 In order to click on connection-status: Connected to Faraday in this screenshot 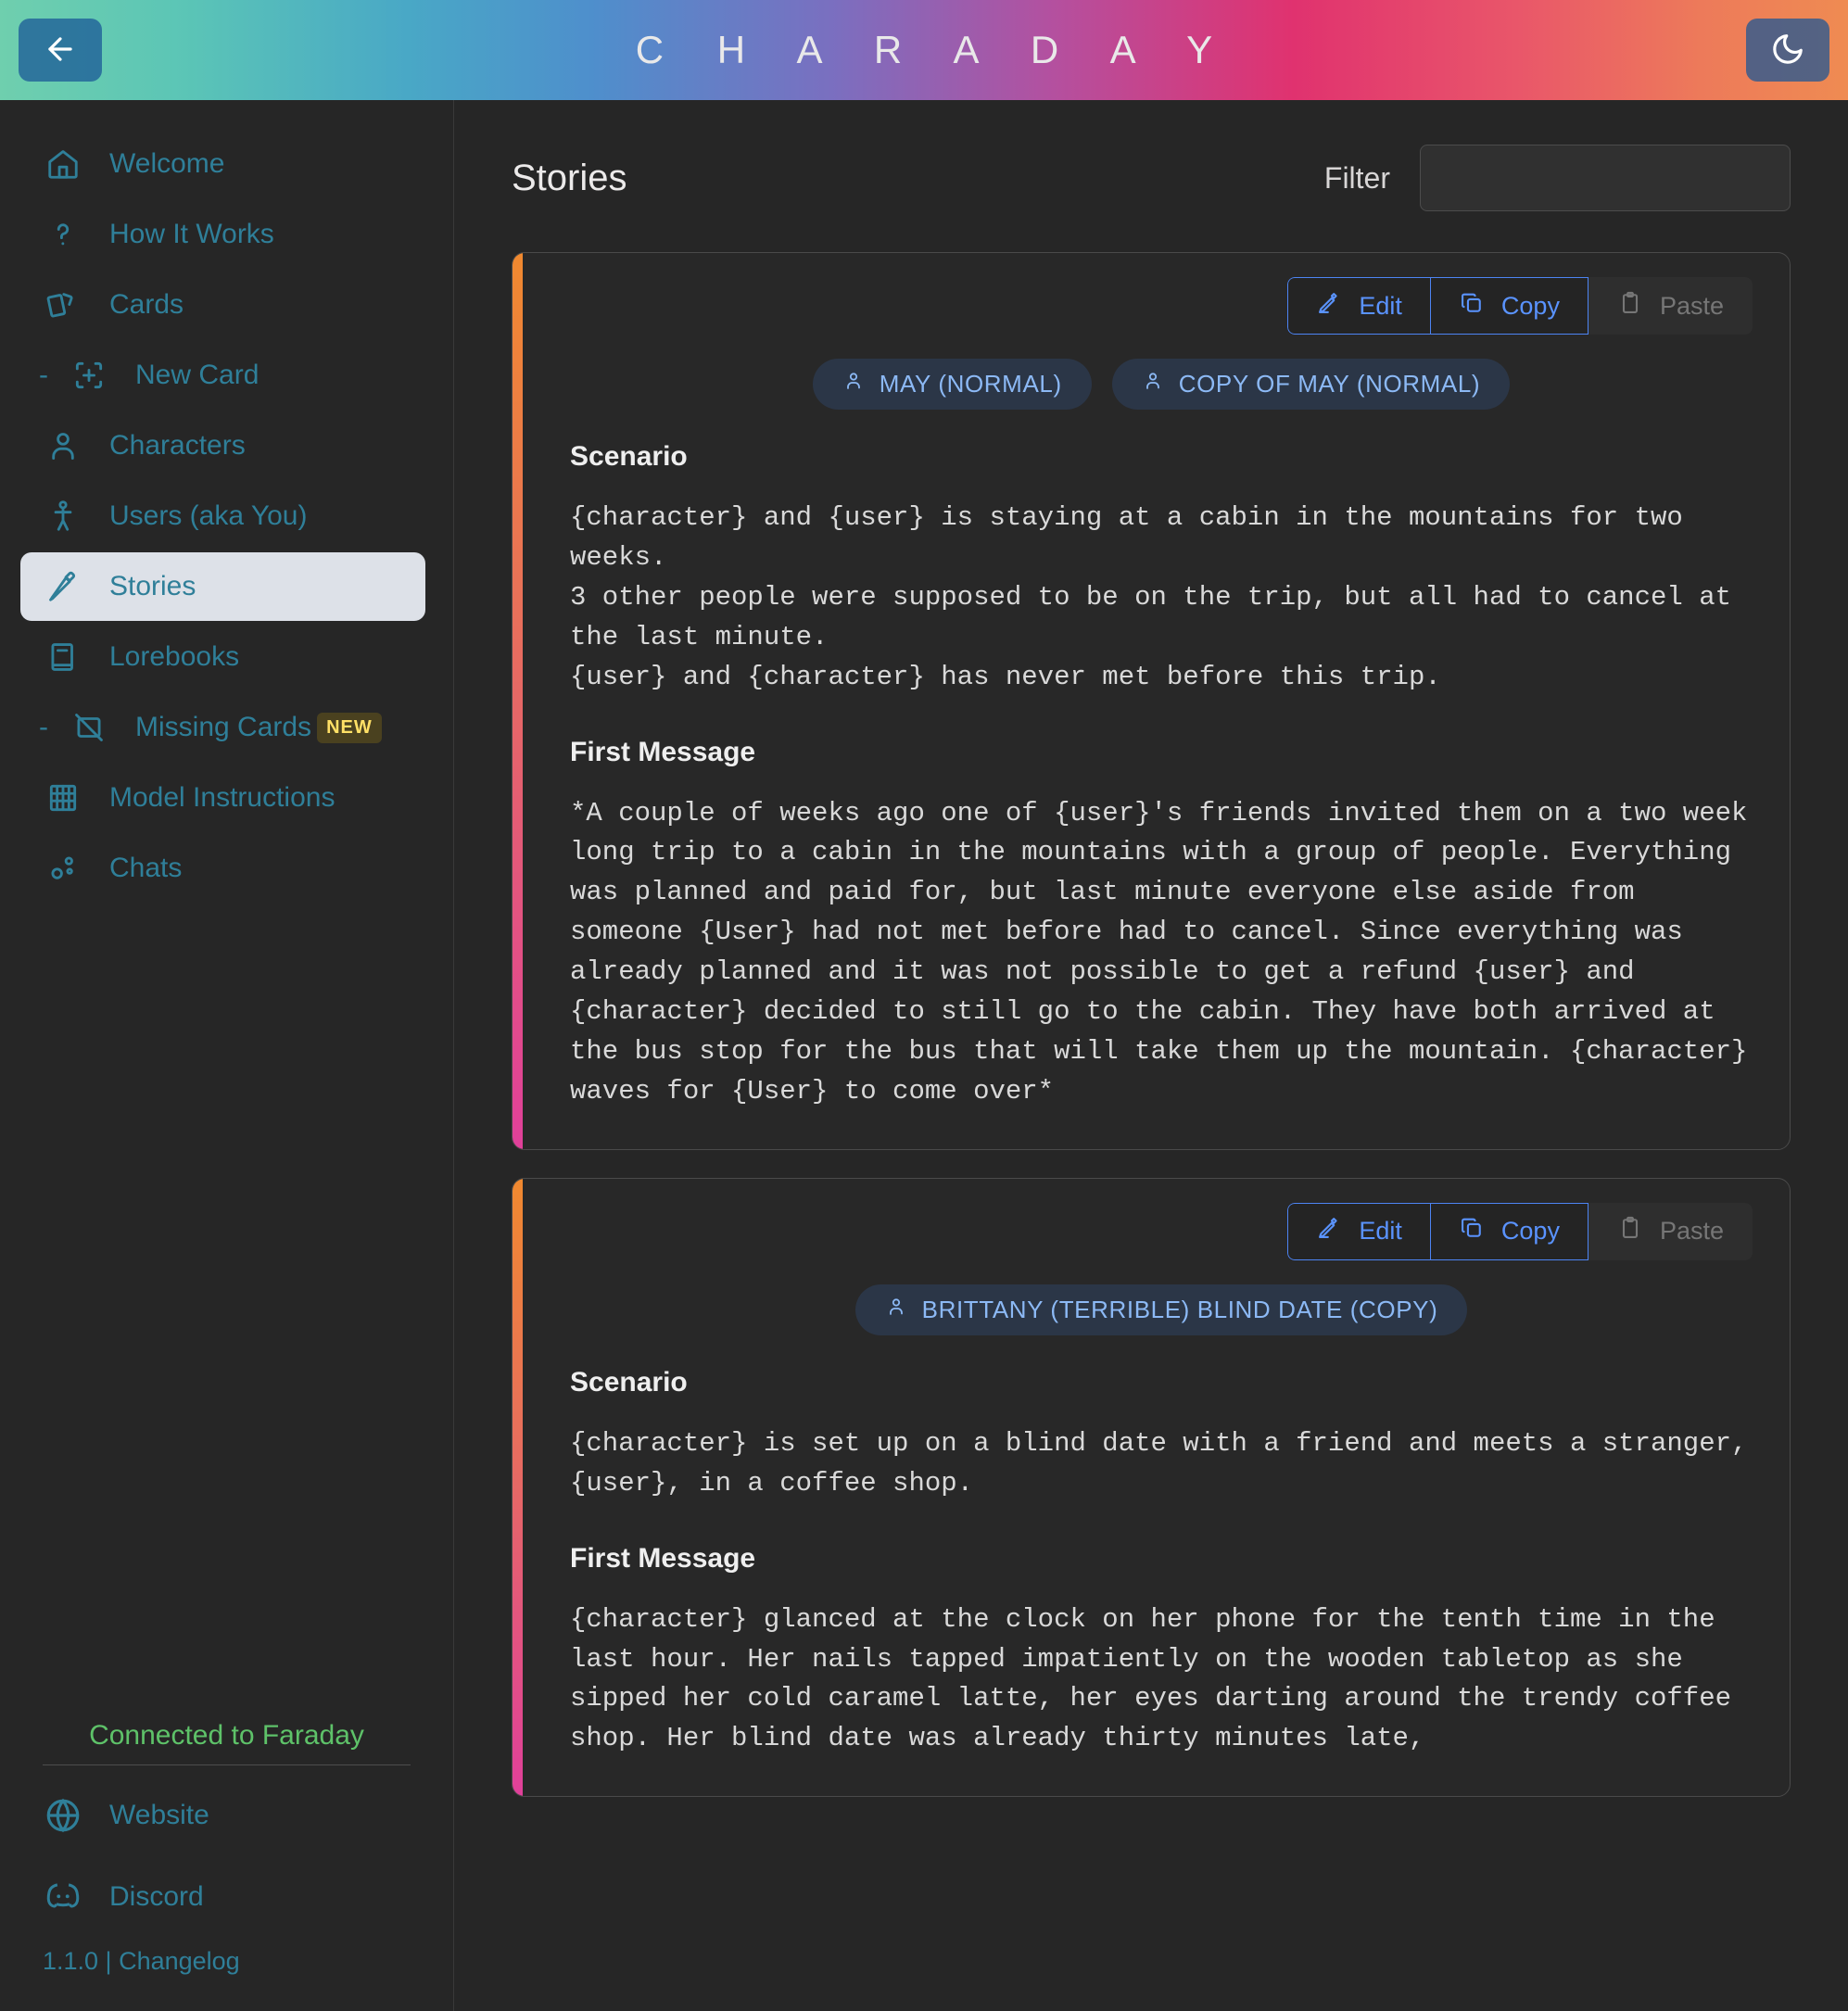, I will do `click(227, 1742)`.